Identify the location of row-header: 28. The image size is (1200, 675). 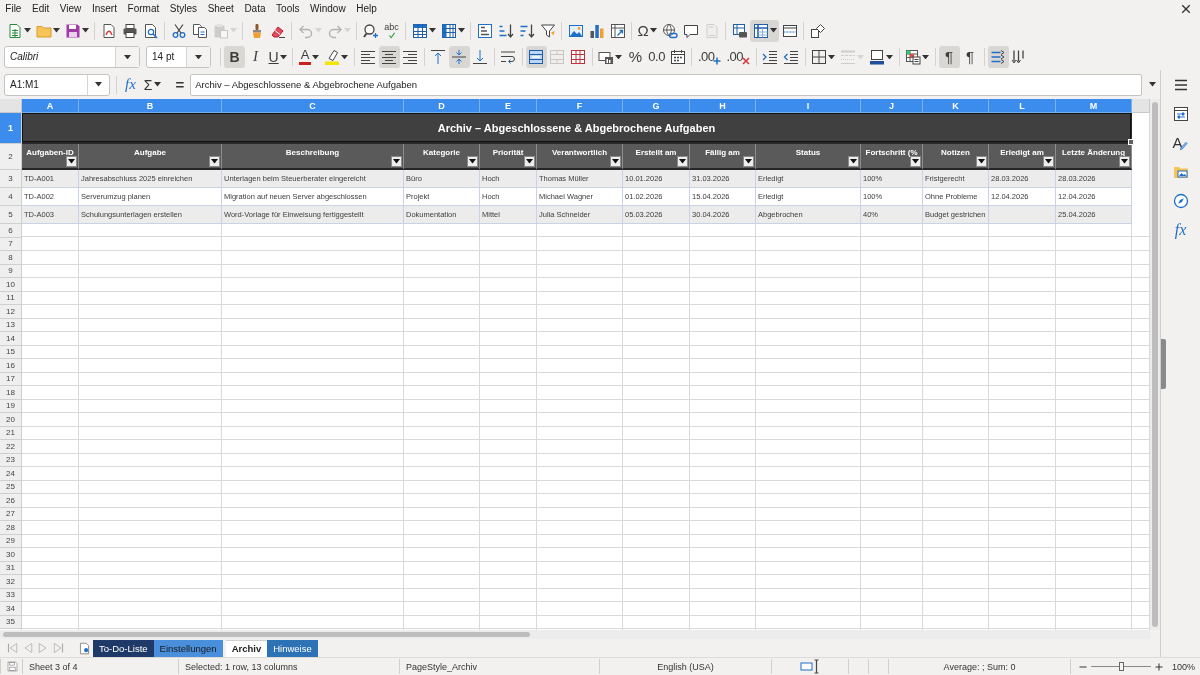
(11, 528).